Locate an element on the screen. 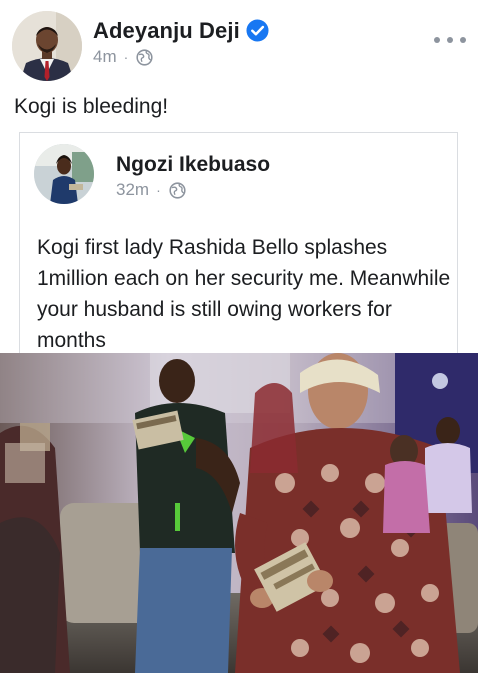  more-options-icon is located at coordinates (450, 40).